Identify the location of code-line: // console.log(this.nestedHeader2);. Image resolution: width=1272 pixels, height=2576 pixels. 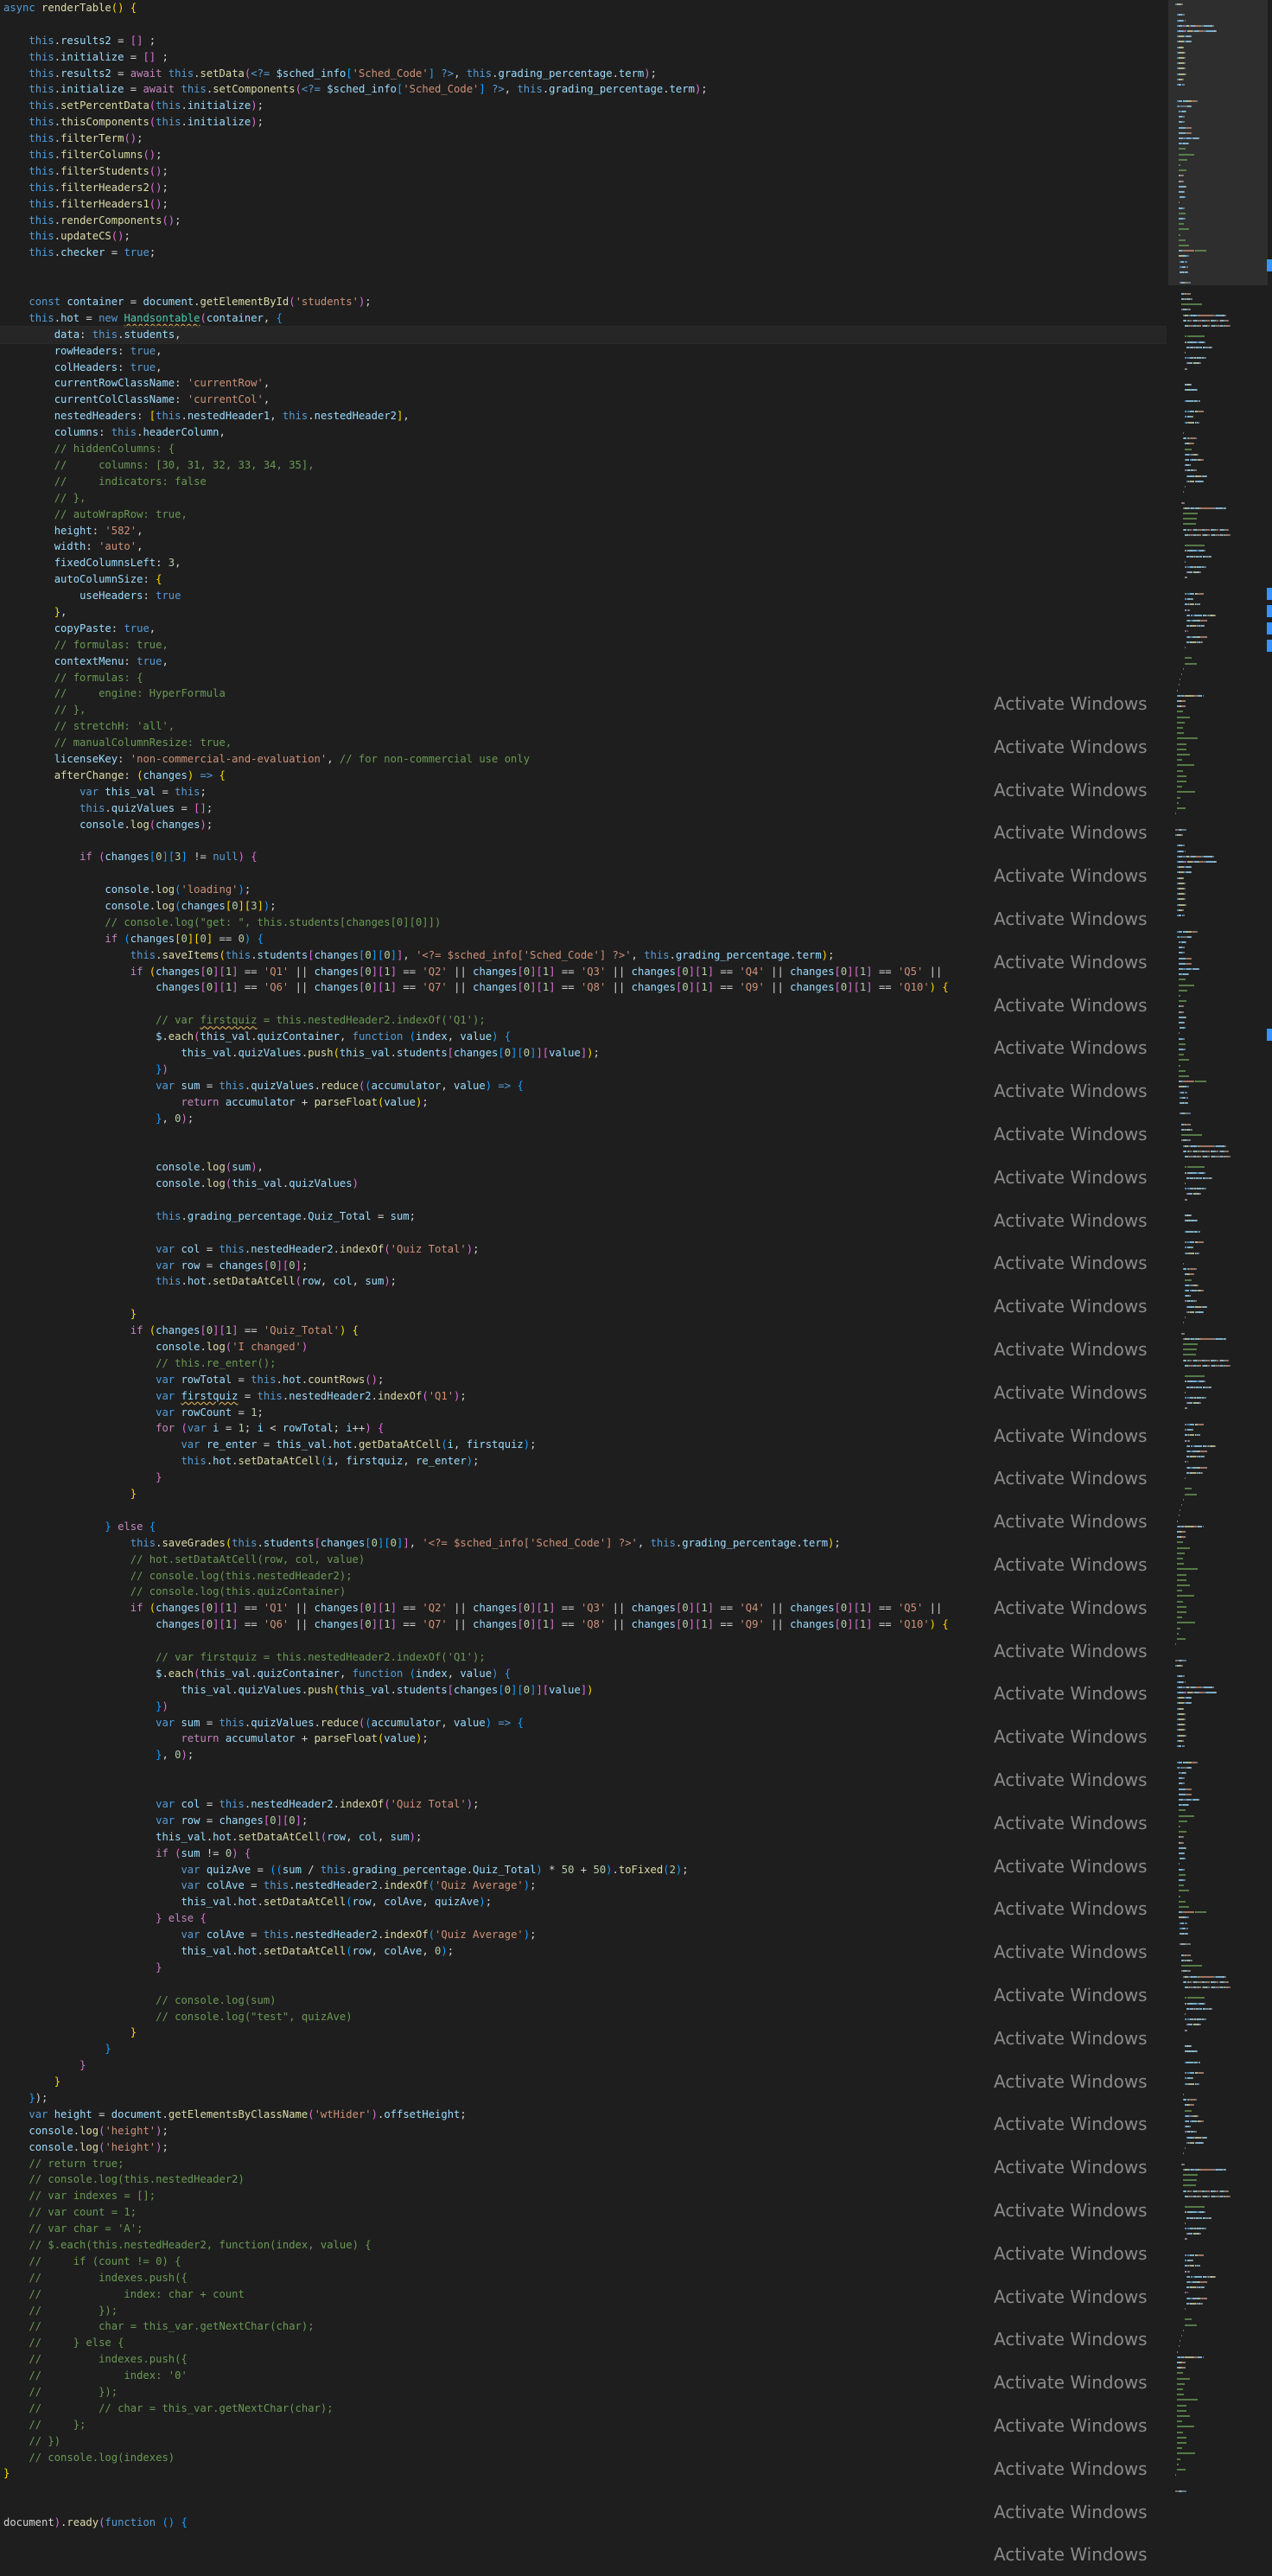
(583, 1576).